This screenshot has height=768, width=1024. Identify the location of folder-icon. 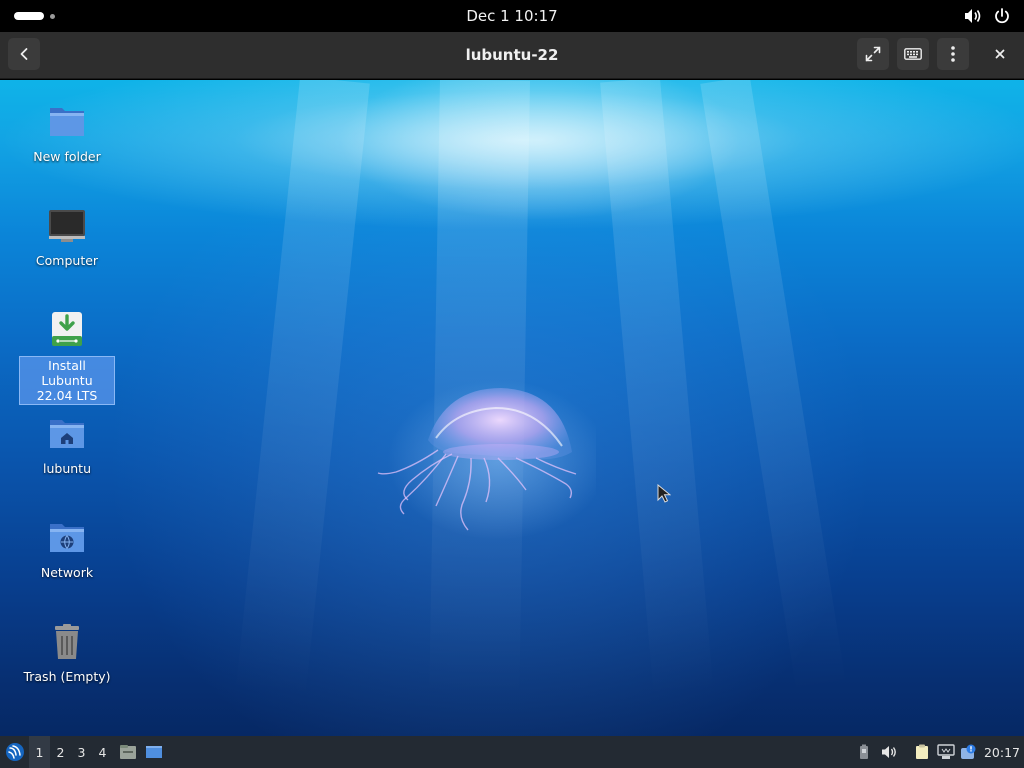
(67, 122).